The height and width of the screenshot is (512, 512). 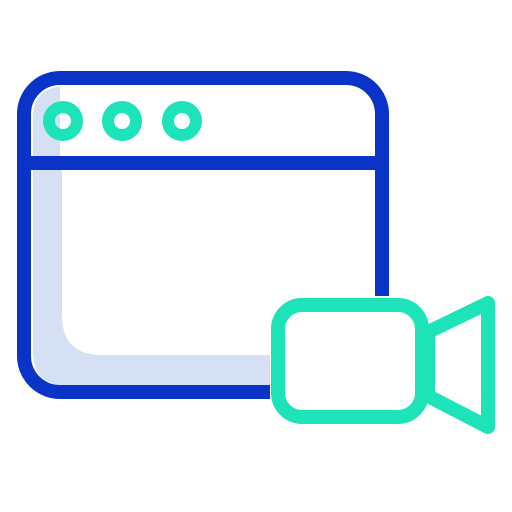 I want to click on video-camera-icon, so click(x=382, y=365).